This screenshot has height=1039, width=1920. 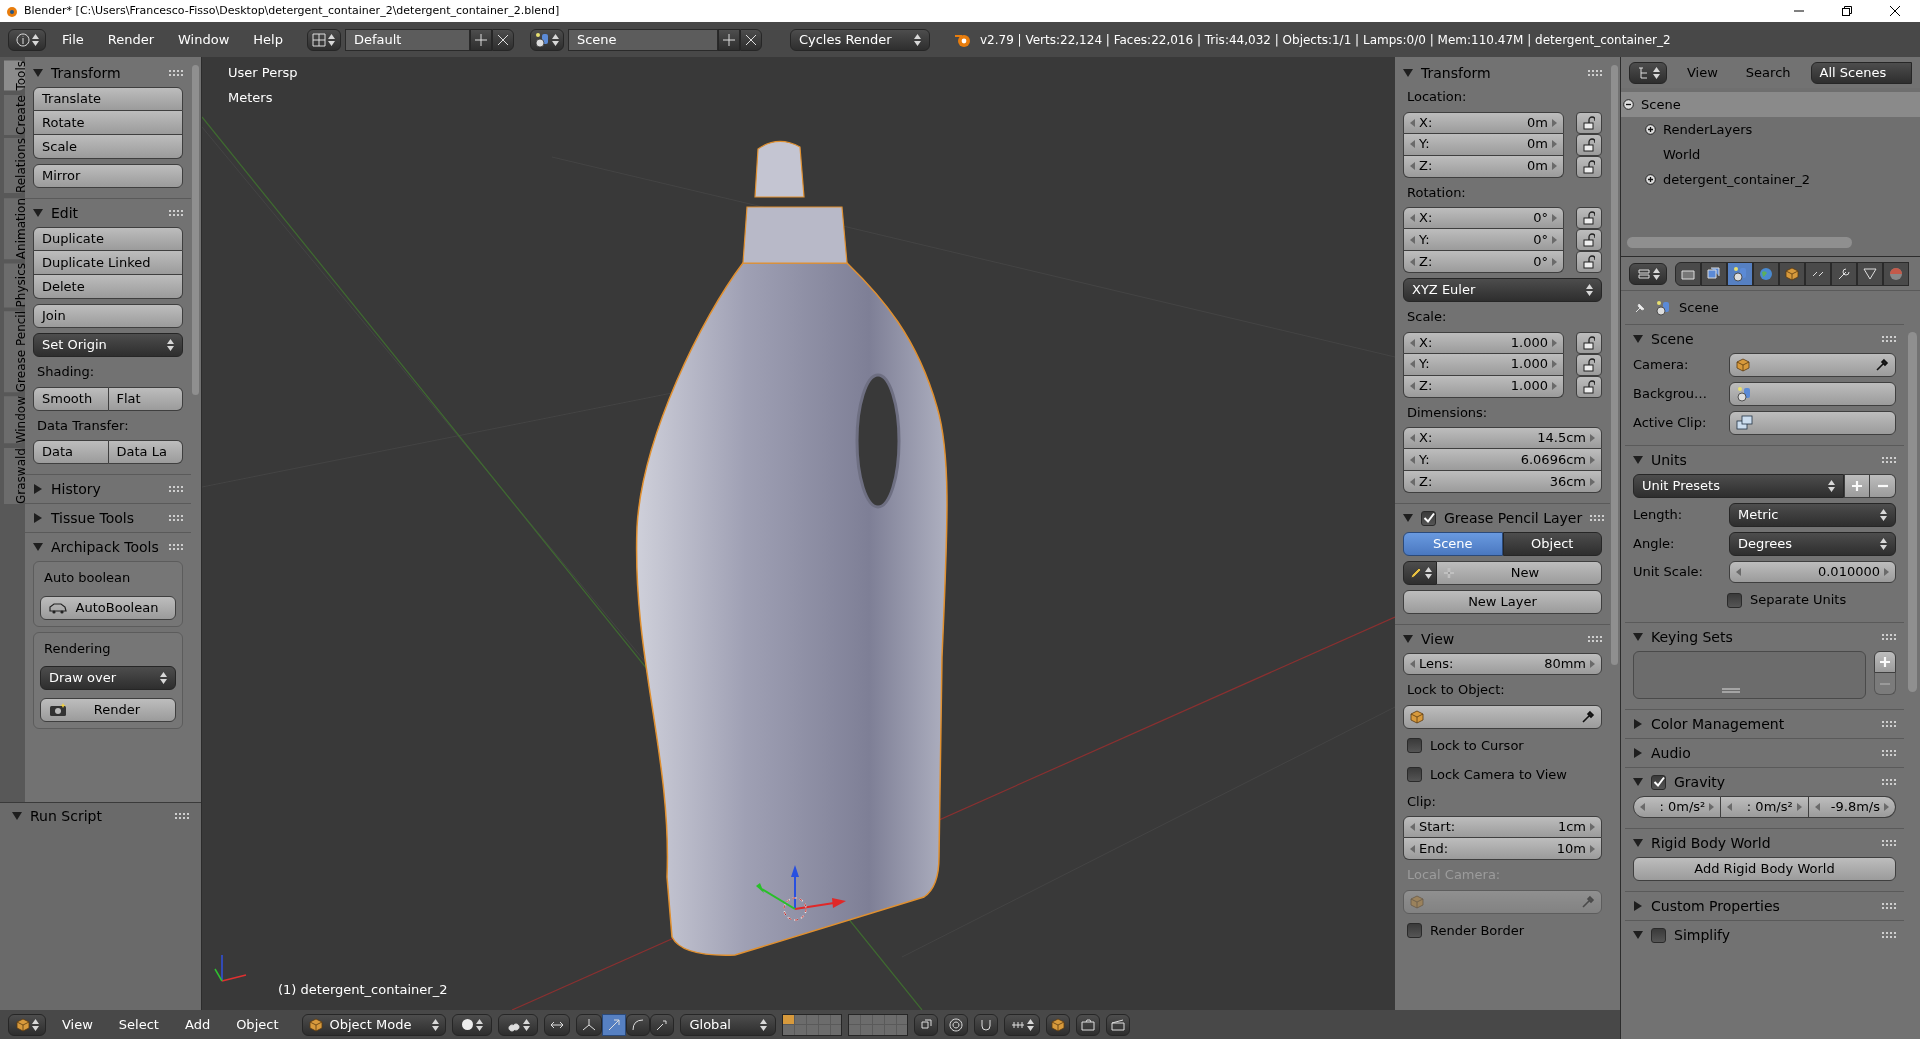 I want to click on add-layout-button, so click(x=480, y=39).